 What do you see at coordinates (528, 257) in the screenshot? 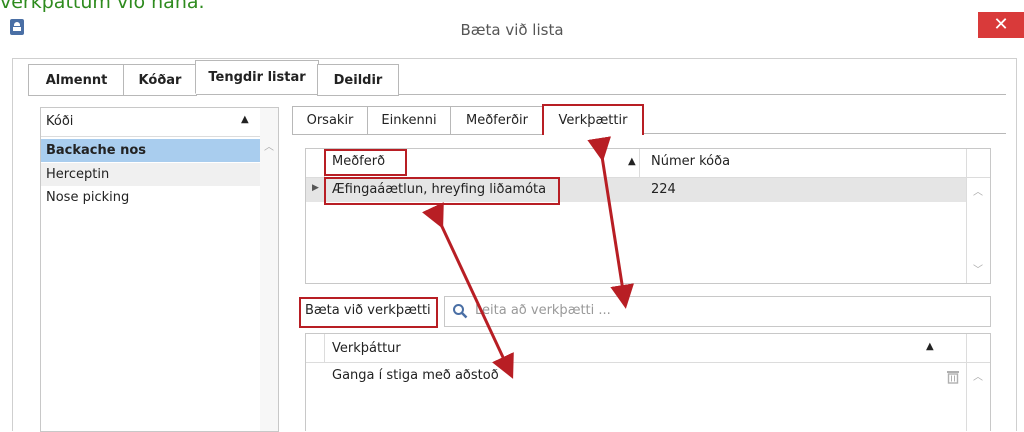
I see `annotation-arrows` at bounding box center [528, 257].